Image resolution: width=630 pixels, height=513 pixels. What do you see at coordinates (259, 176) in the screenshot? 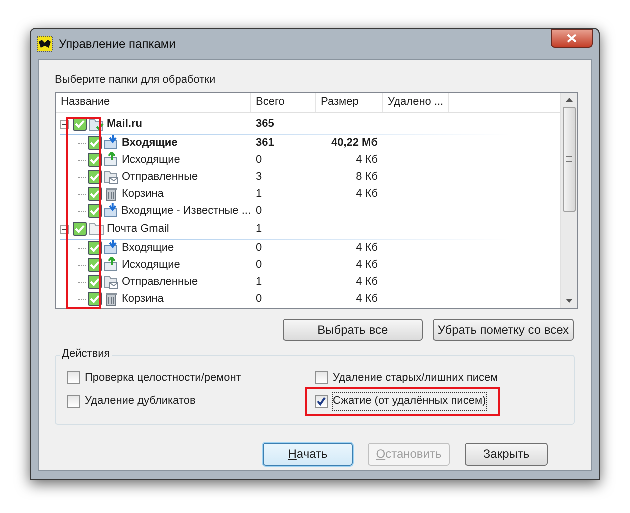
I see `total-count: 3` at bounding box center [259, 176].